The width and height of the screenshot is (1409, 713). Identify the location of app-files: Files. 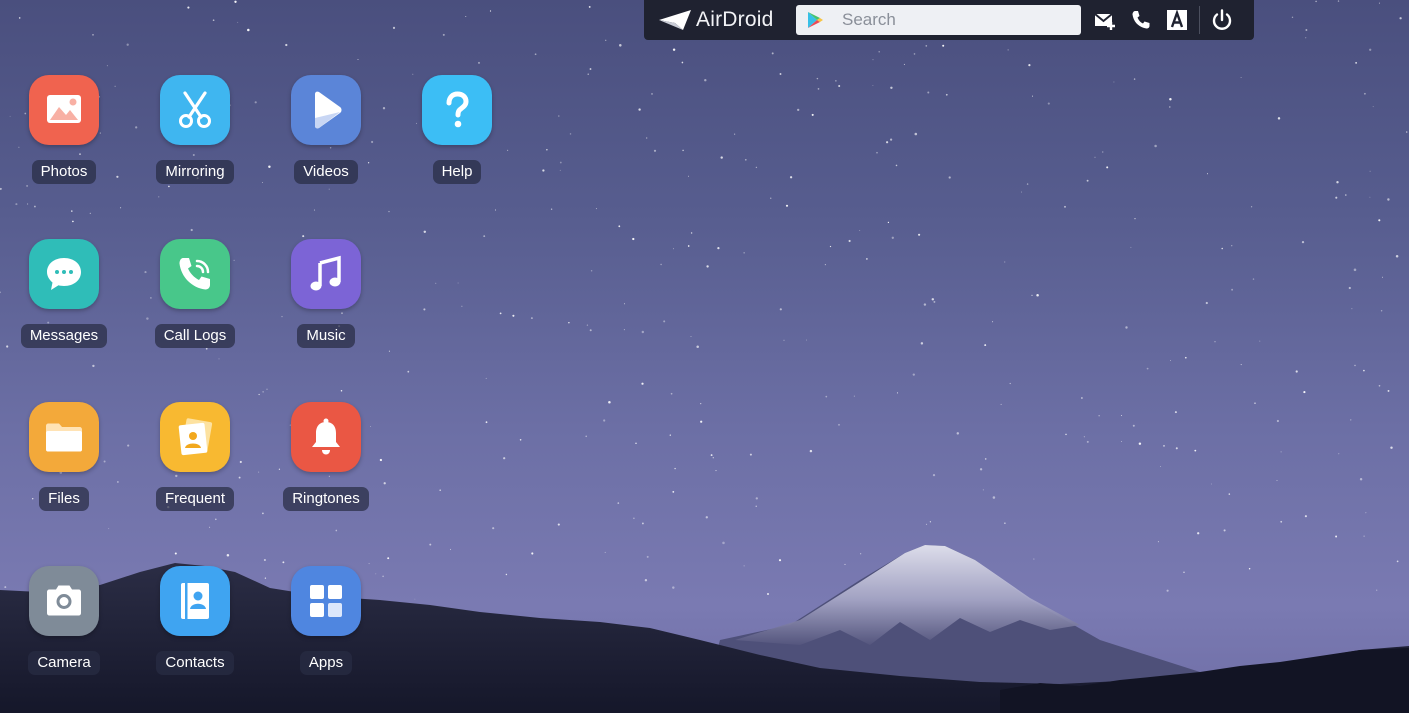
(64, 462).